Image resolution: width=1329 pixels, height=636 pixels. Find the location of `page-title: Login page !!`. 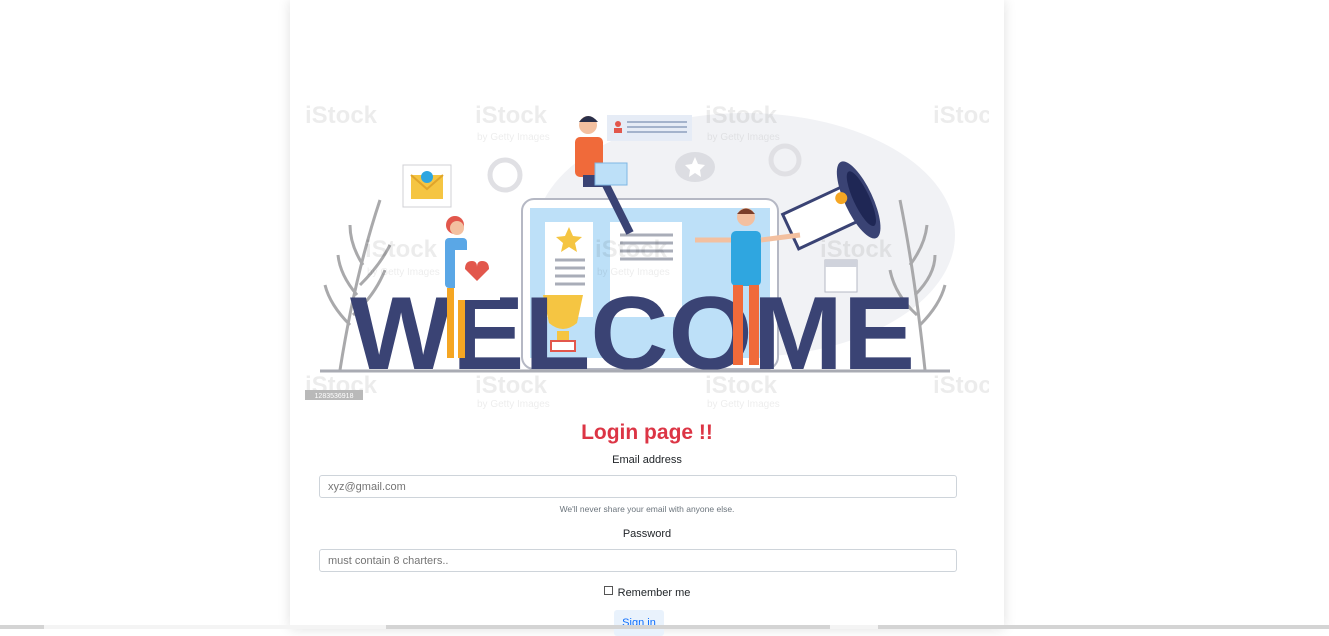

page-title: Login page !! is located at coordinates (647, 432).